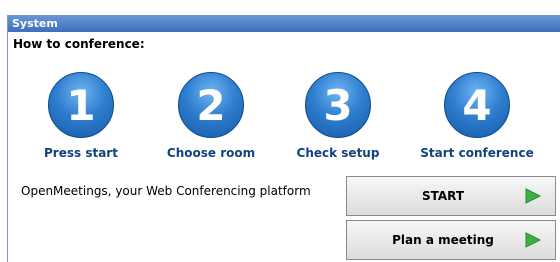  What do you see at coordinates (211, 153) in the screenshot?
I see `step-2-label: Choose room` at bounding box center [211, 153].